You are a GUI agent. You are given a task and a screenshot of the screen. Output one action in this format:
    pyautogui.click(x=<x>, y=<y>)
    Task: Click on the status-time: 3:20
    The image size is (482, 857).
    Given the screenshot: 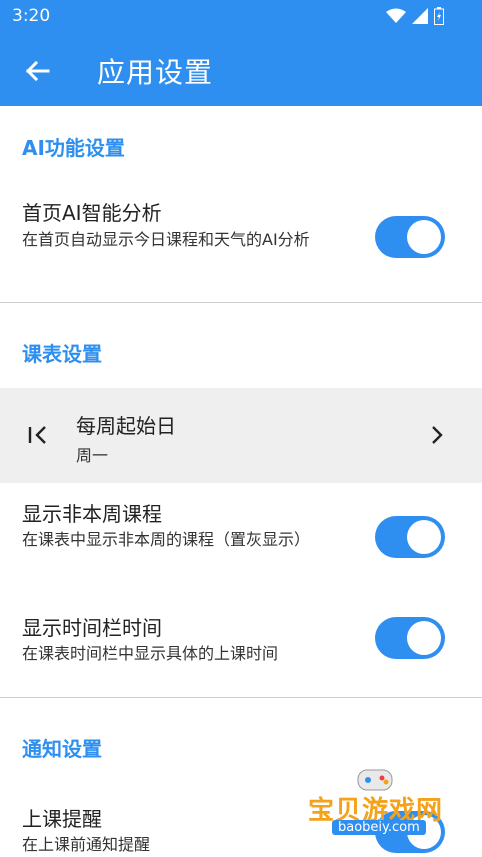 What is the action you would take?
    pyautogui.click(x=31, y=16)
    